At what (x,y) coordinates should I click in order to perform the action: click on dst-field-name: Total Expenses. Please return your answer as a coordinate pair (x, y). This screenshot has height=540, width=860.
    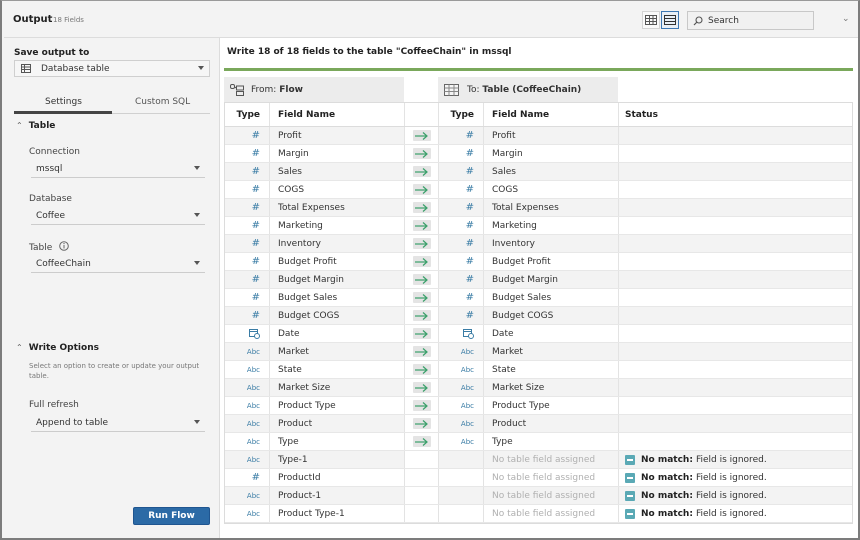
    Looking at the image, I should click on (551, 207).